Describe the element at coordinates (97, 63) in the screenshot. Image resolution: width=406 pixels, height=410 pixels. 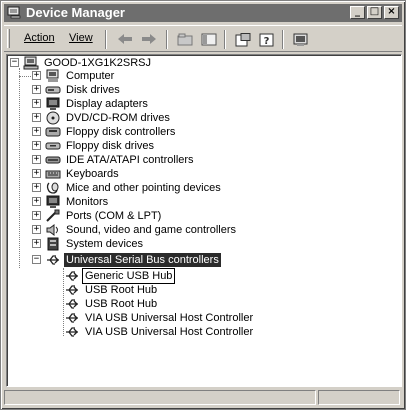
I see `root-label: GOOD-1XG1K2SRSJ` at that location.